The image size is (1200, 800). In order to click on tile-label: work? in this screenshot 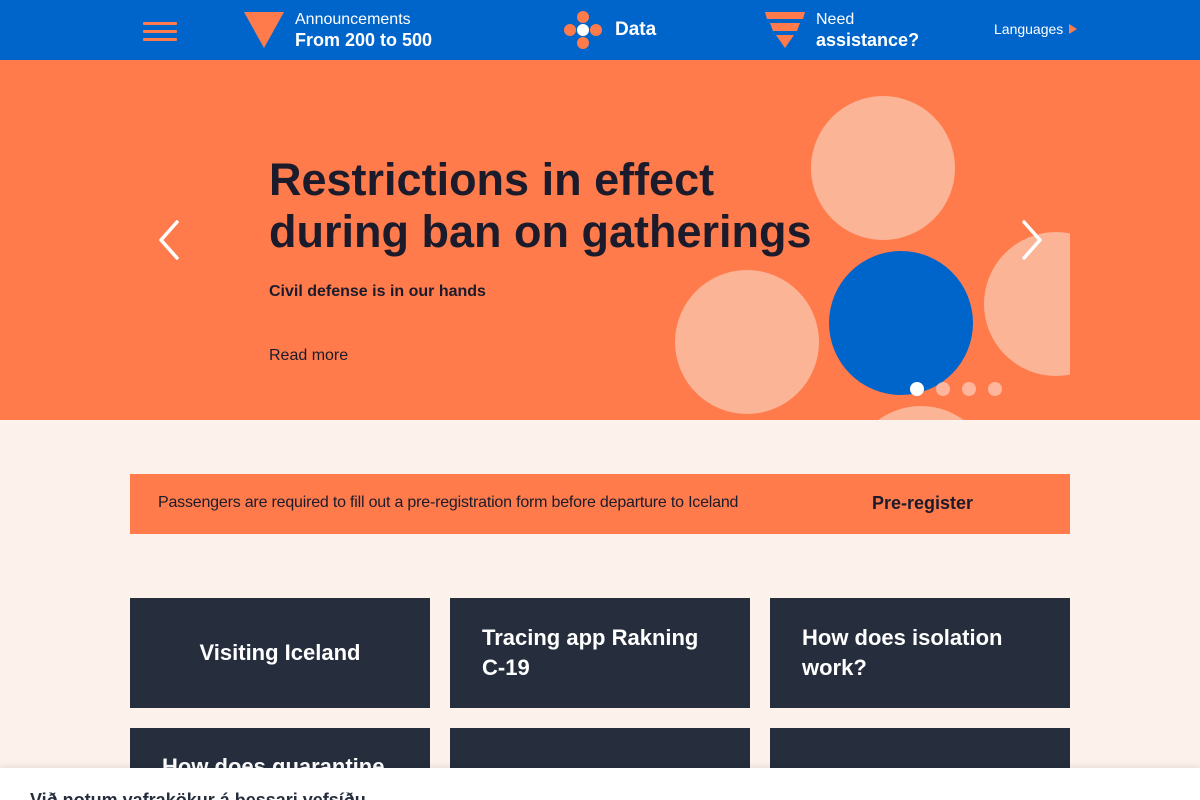, I will do `click(834, 667)`.